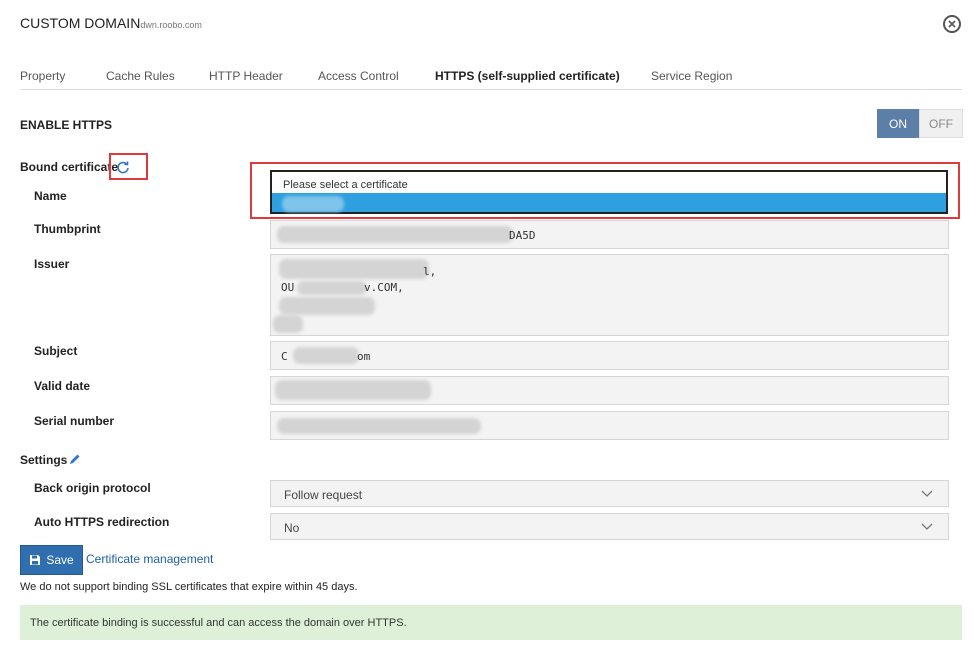 The image size is (974, 654). Describe the element at coordinates (102, 522) in the screenshot. I see `auto-https-redirection-label: Auto HTTPS redirection` at that location.